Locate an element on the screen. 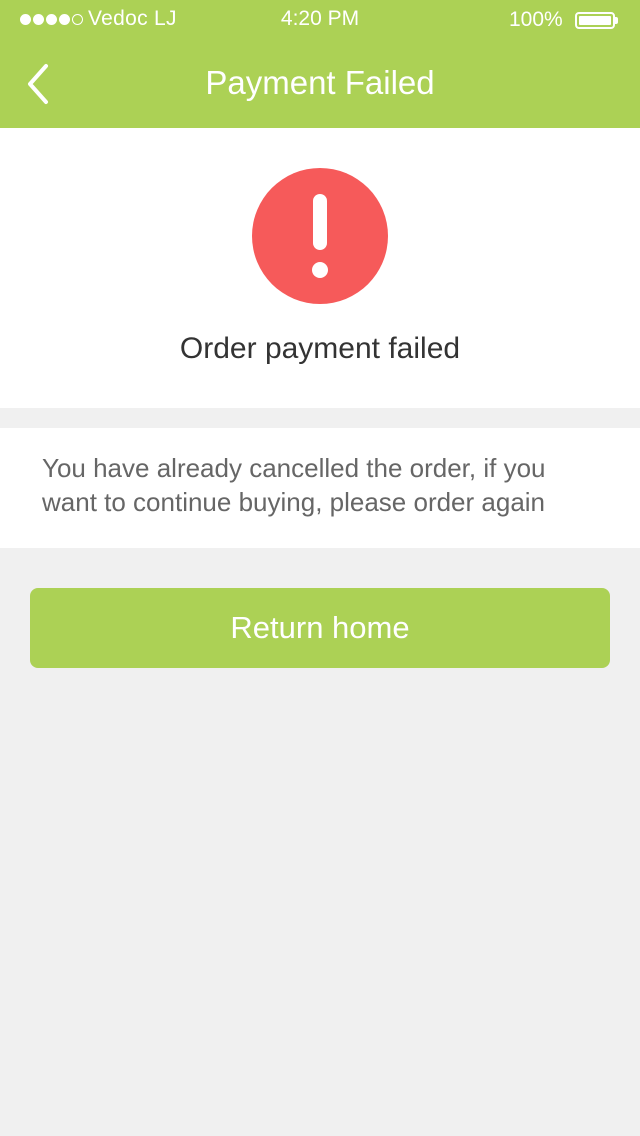  nav-bar: Payment Failed is located at coordinates (320, 84).